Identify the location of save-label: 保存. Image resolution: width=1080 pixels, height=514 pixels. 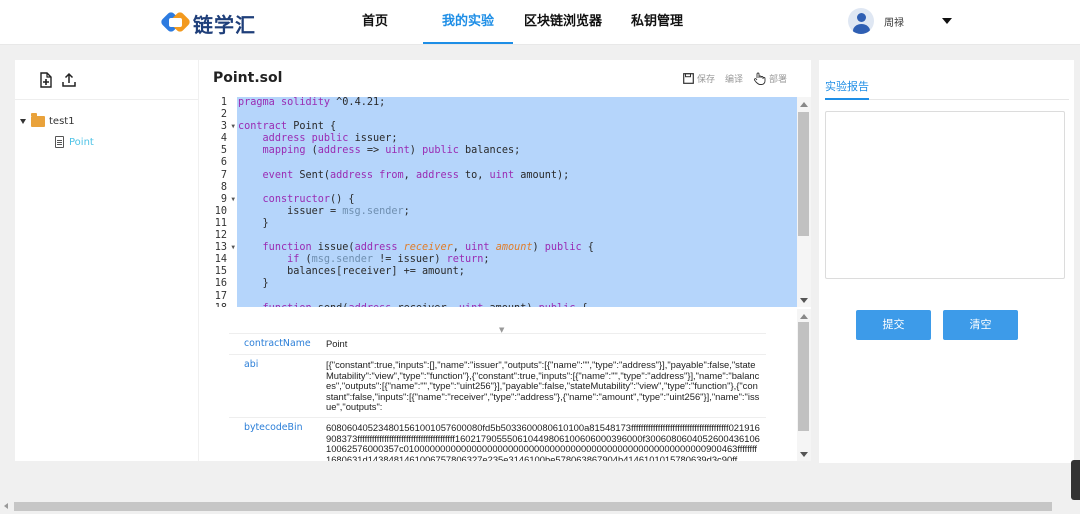
(705, 80).